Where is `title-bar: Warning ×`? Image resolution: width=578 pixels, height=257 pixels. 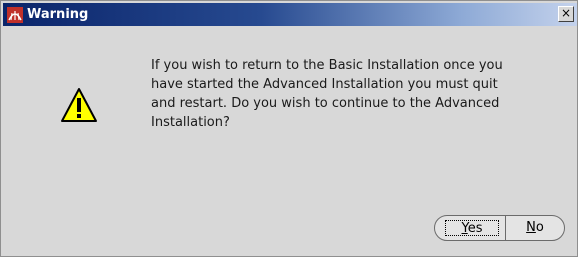
title-bar: Warning × is located at coordinates (290, 14).